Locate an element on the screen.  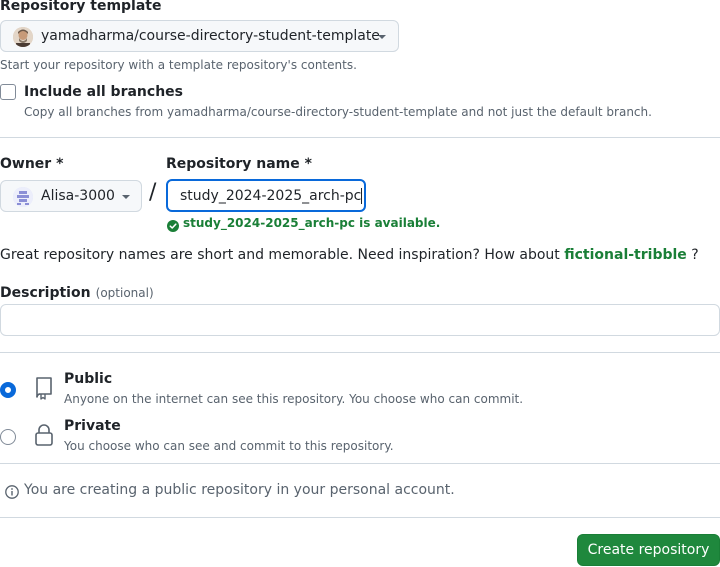
suggestion-link: fictional-tribble is located at coordinates (625, 255).